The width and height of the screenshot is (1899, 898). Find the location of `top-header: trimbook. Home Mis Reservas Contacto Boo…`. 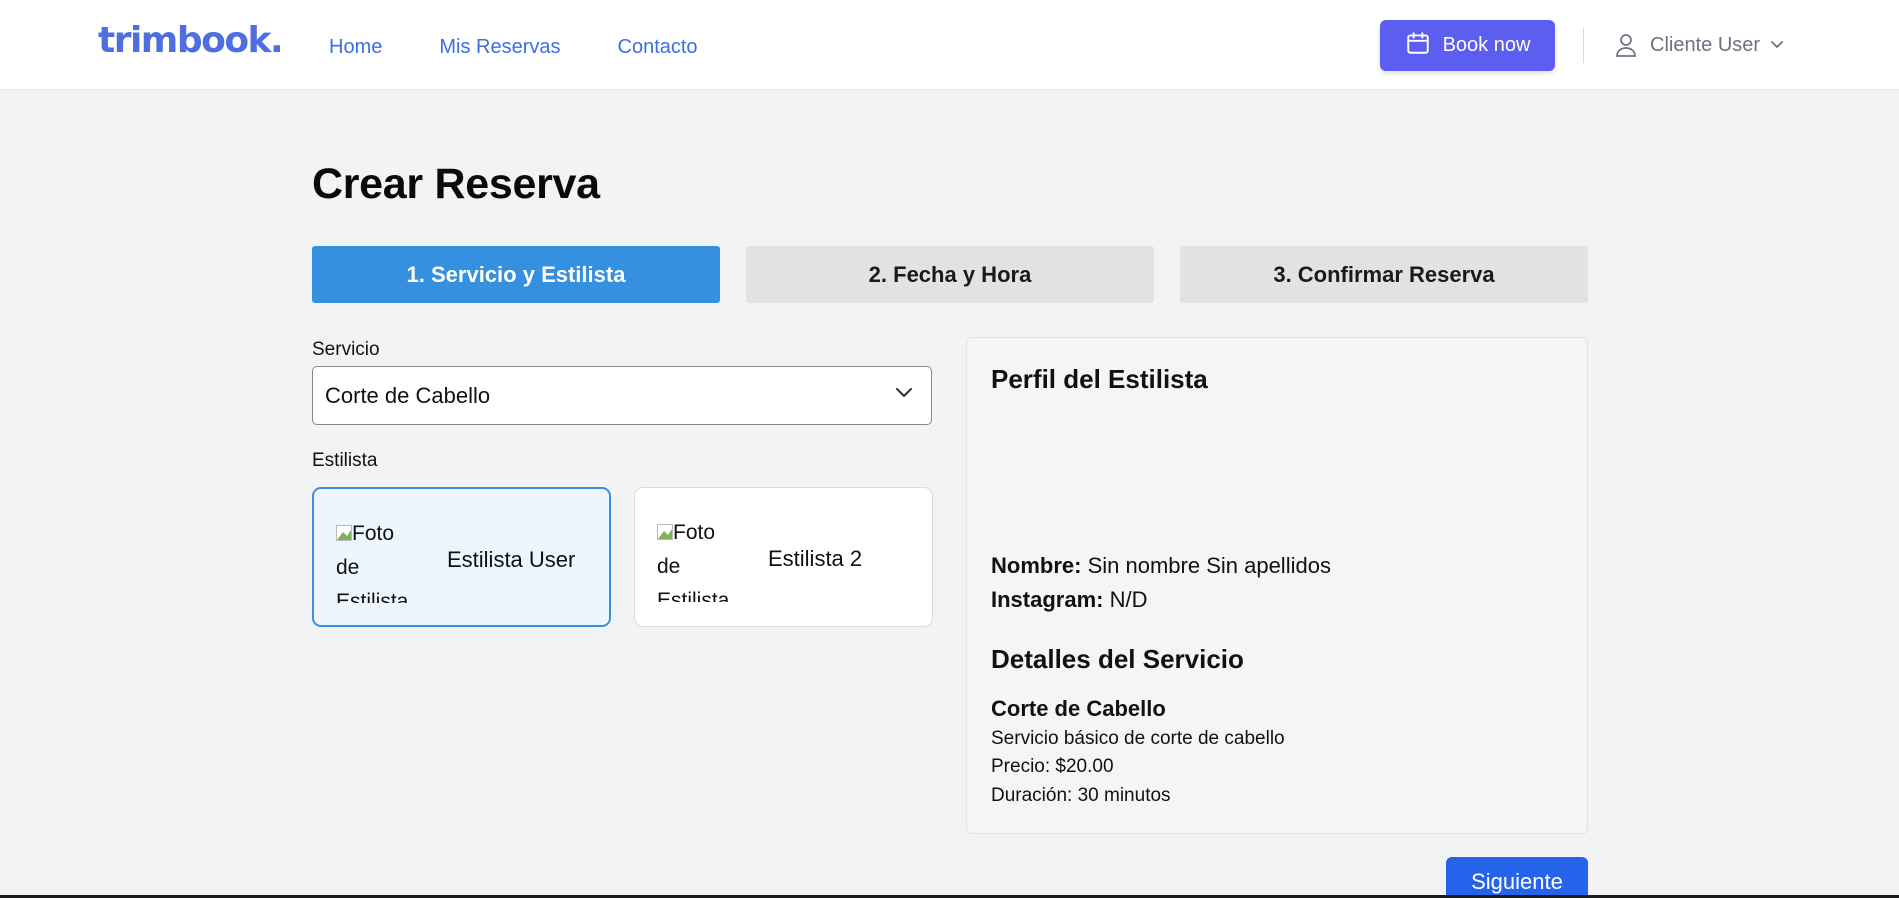

top-header: trimbook. Home Mis Reservas Contacto Boo… is located at coordinates (949, 45).